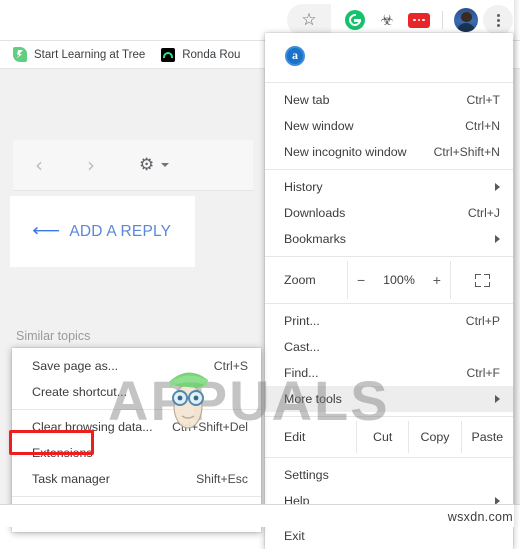 The width and height of the screenshot is (520, 549). What do you see at coordinates (62, 453) in the screenshot?
I see `menu-item-label: Extensions` at bounding box center [62, 453].